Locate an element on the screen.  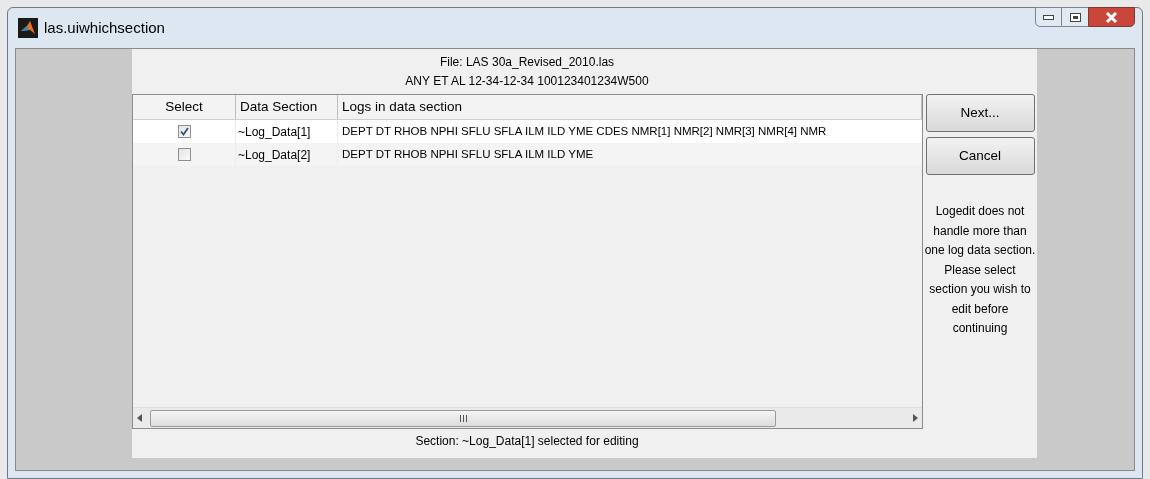
scroll-right-icon is located at coordinates (915, 418).